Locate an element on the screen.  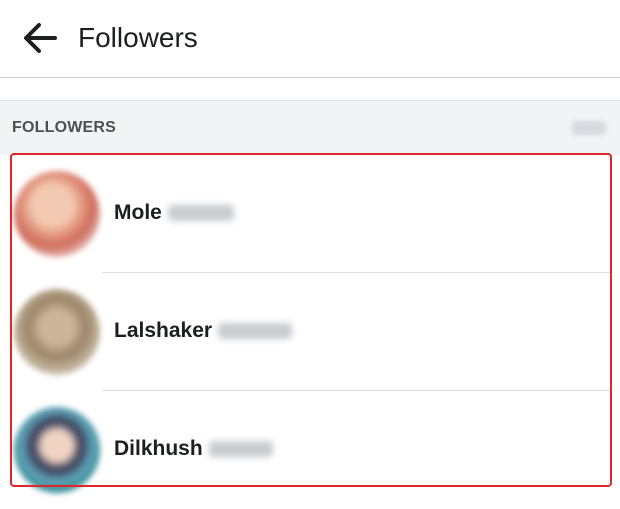
follower-count-redacted is located at coordinates (589, 128).